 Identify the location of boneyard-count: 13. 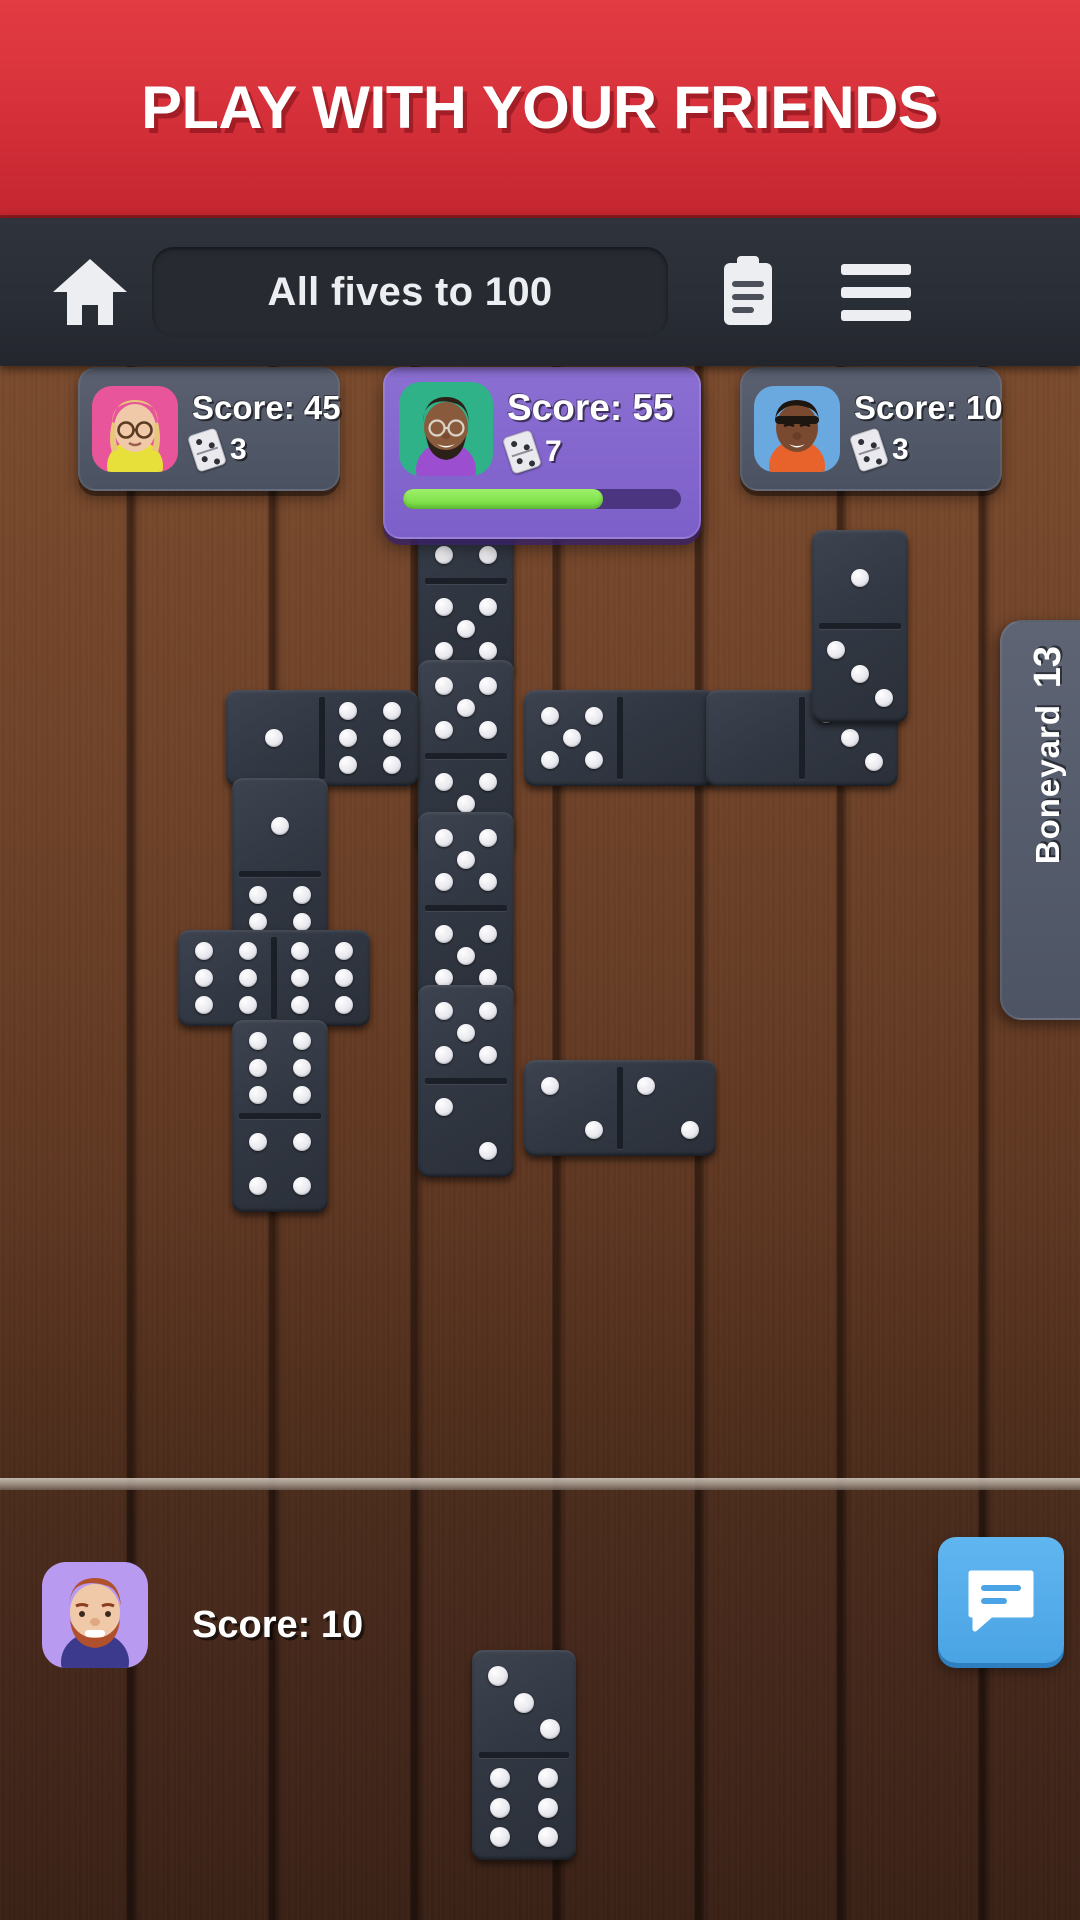
(1047, 667).